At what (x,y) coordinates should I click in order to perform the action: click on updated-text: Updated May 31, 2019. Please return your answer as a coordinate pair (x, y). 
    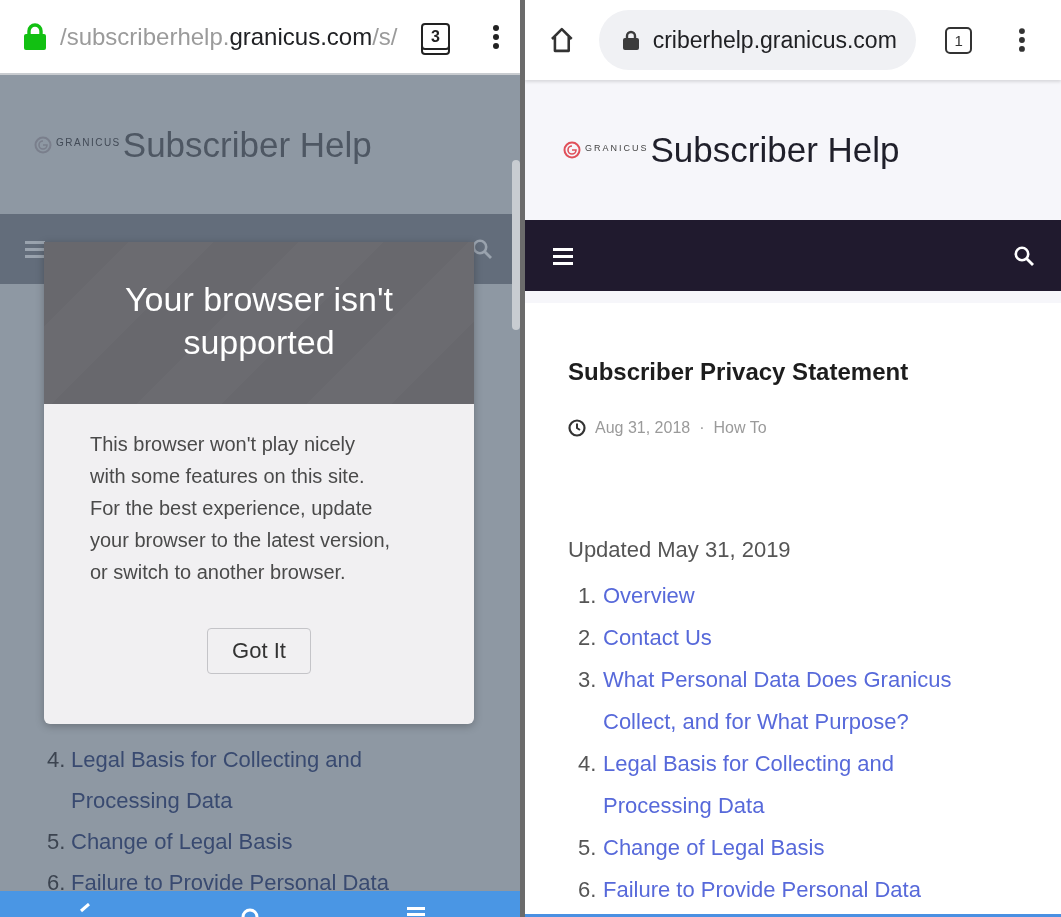
    Looking at the image, I should click on (680, 550).